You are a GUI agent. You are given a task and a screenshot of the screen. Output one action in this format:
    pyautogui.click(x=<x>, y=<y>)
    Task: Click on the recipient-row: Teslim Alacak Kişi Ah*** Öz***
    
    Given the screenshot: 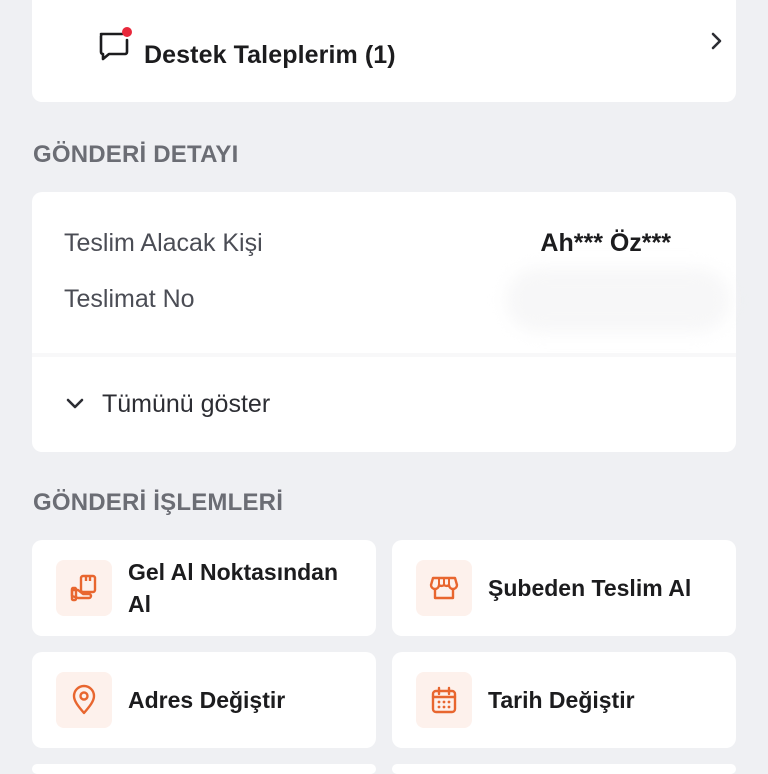 What is the action you would take?
    pyautogui.click(x=384, y=243)
    